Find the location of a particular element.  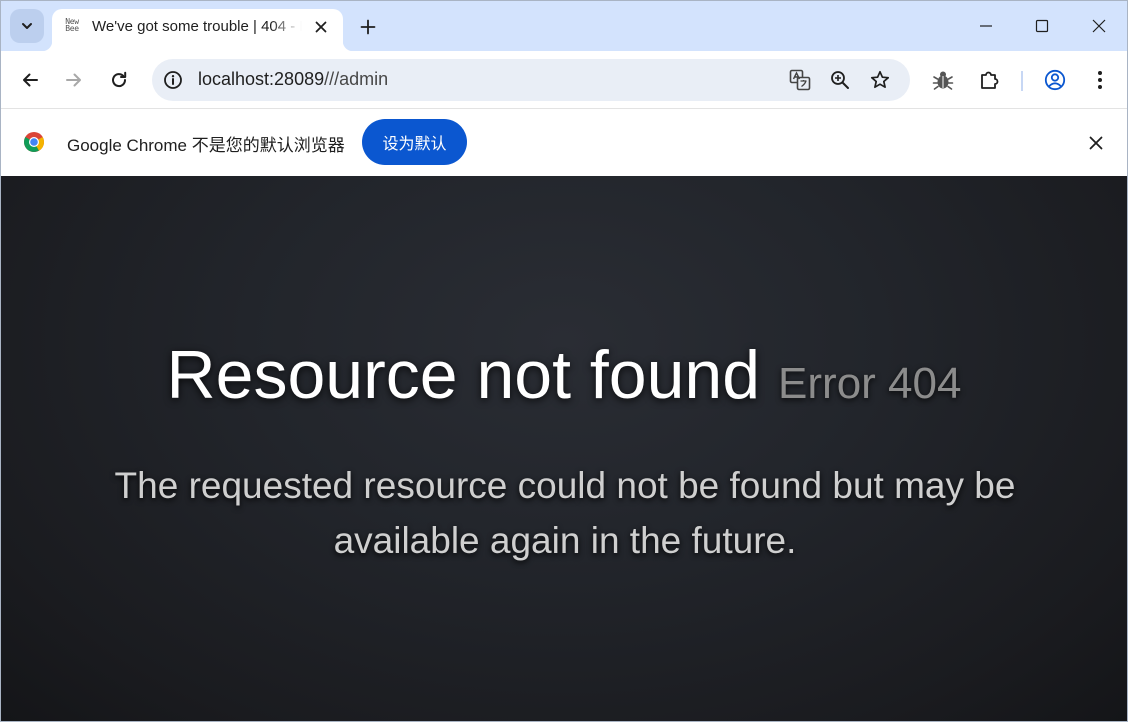

forward-icon is located at coordinates (74, 80).